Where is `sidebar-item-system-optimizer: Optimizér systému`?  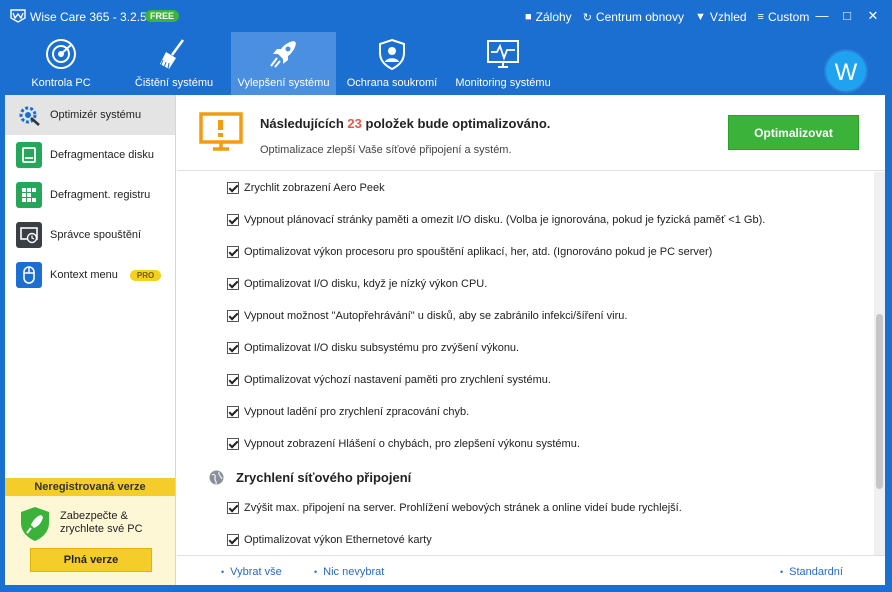 sidebar-item-system-optimizer: Optimizér systému is located at coordinates (90, 115).